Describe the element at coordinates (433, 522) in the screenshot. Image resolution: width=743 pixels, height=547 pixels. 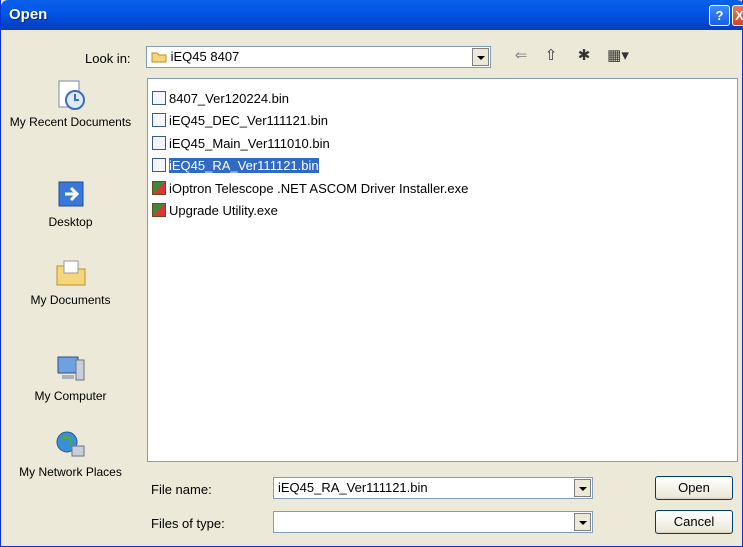
I see `files-of-type-dropdown` at that location.